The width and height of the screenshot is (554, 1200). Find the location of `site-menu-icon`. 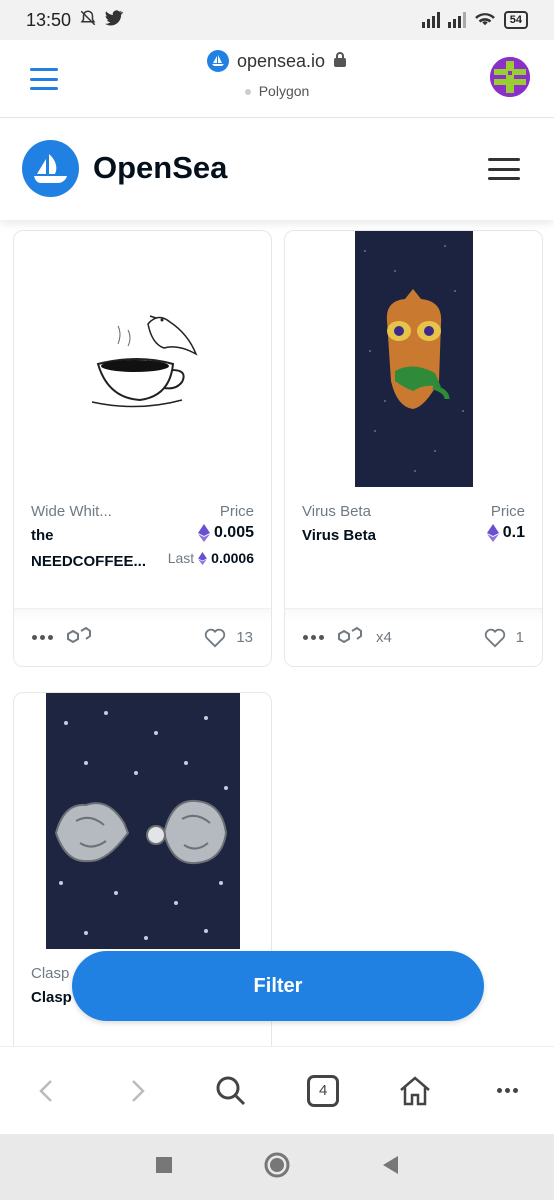

site-menu-icon is located at coordinates (504, 169).